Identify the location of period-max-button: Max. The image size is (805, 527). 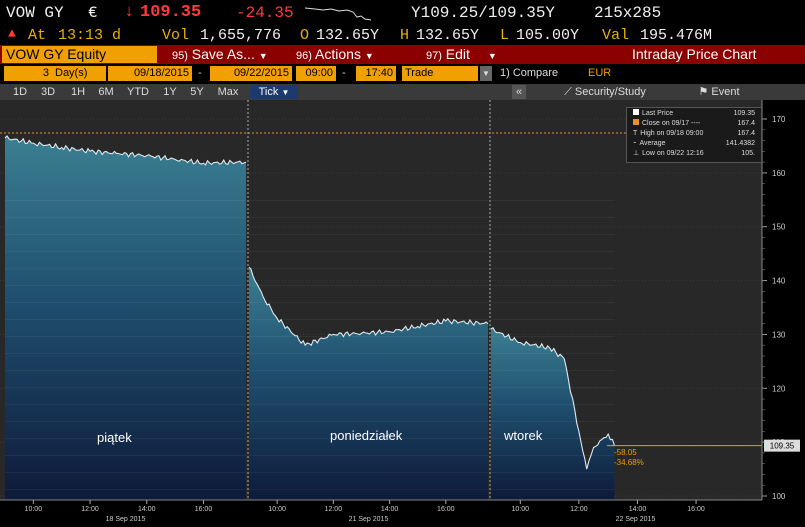
(228, 92).